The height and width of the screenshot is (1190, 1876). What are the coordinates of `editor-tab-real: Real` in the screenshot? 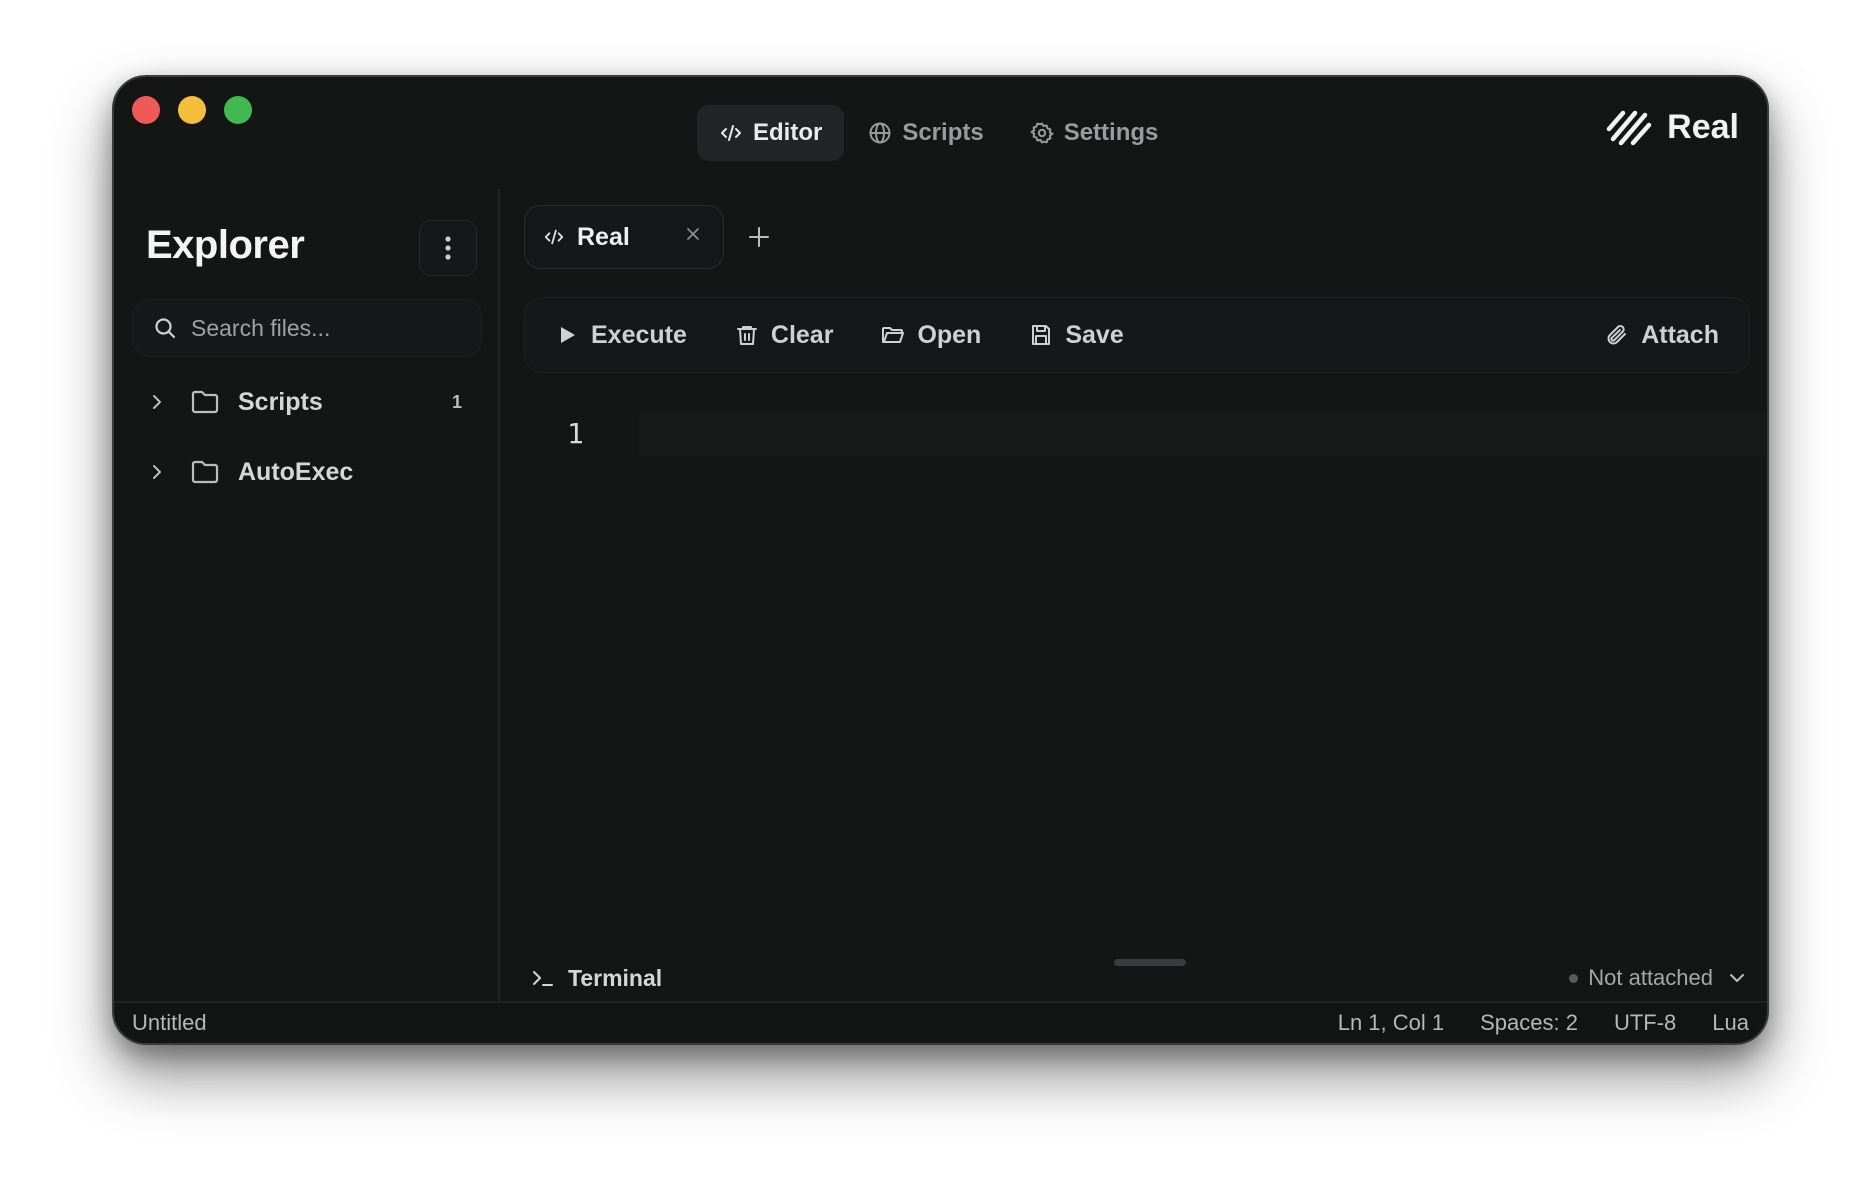 It's located at (624, 237).